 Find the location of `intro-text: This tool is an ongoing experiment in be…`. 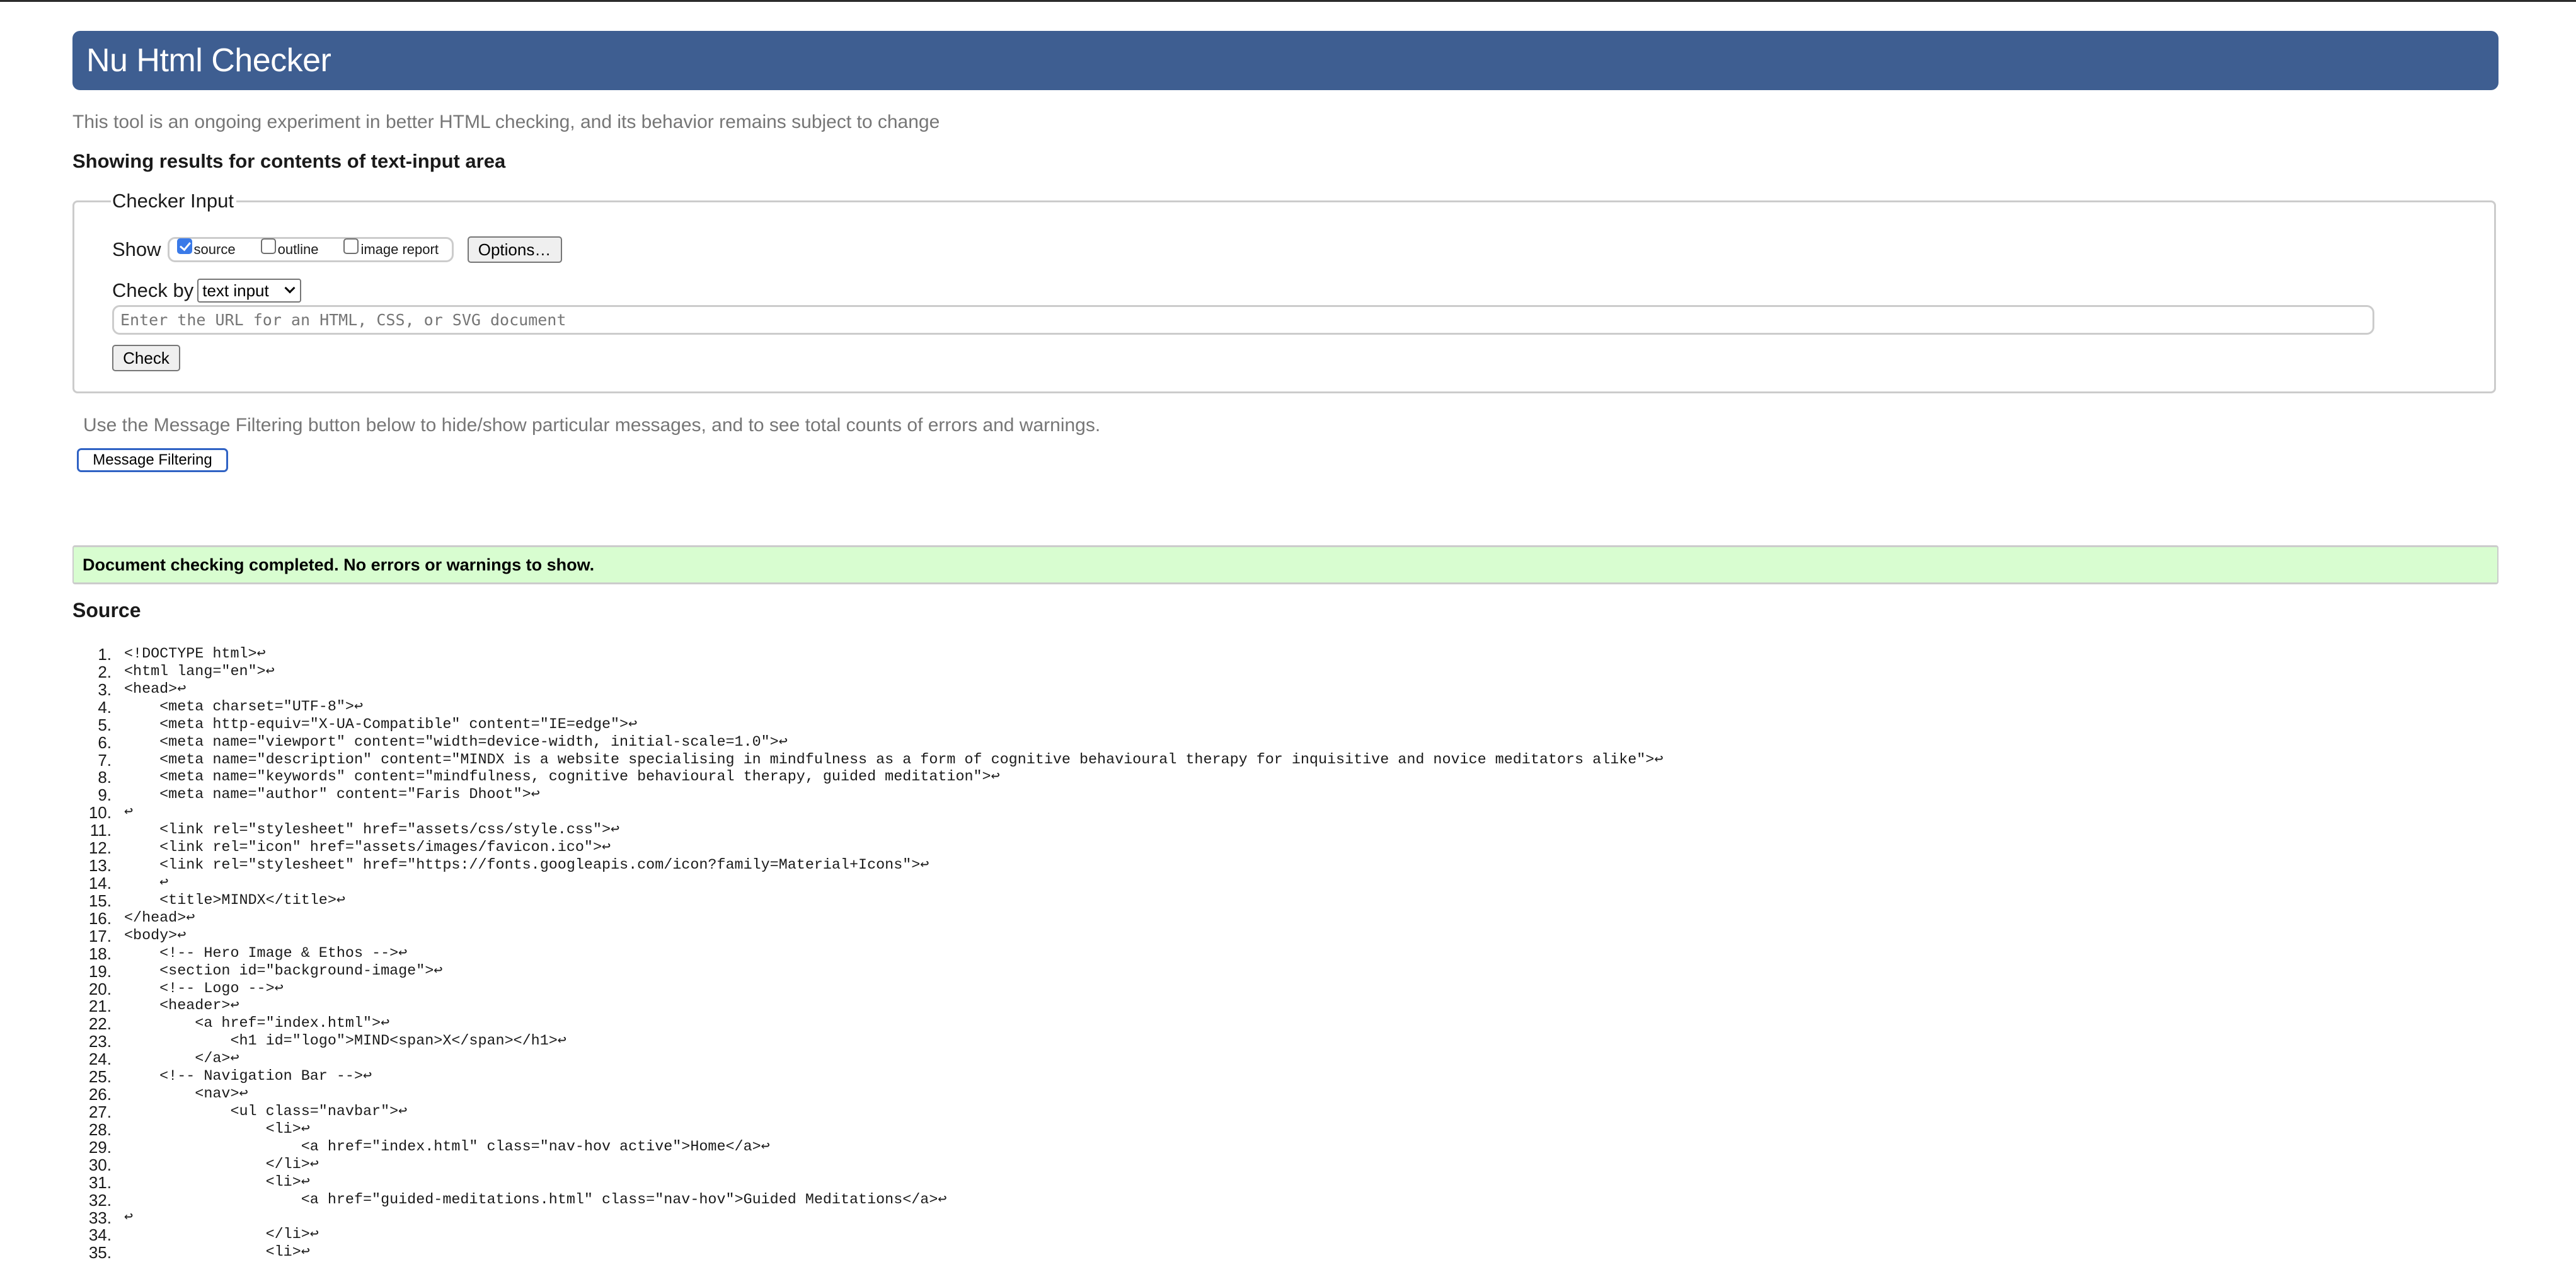

intro-text: This tool is an ongoing experiment in be… is located at coordinates (506, 122).